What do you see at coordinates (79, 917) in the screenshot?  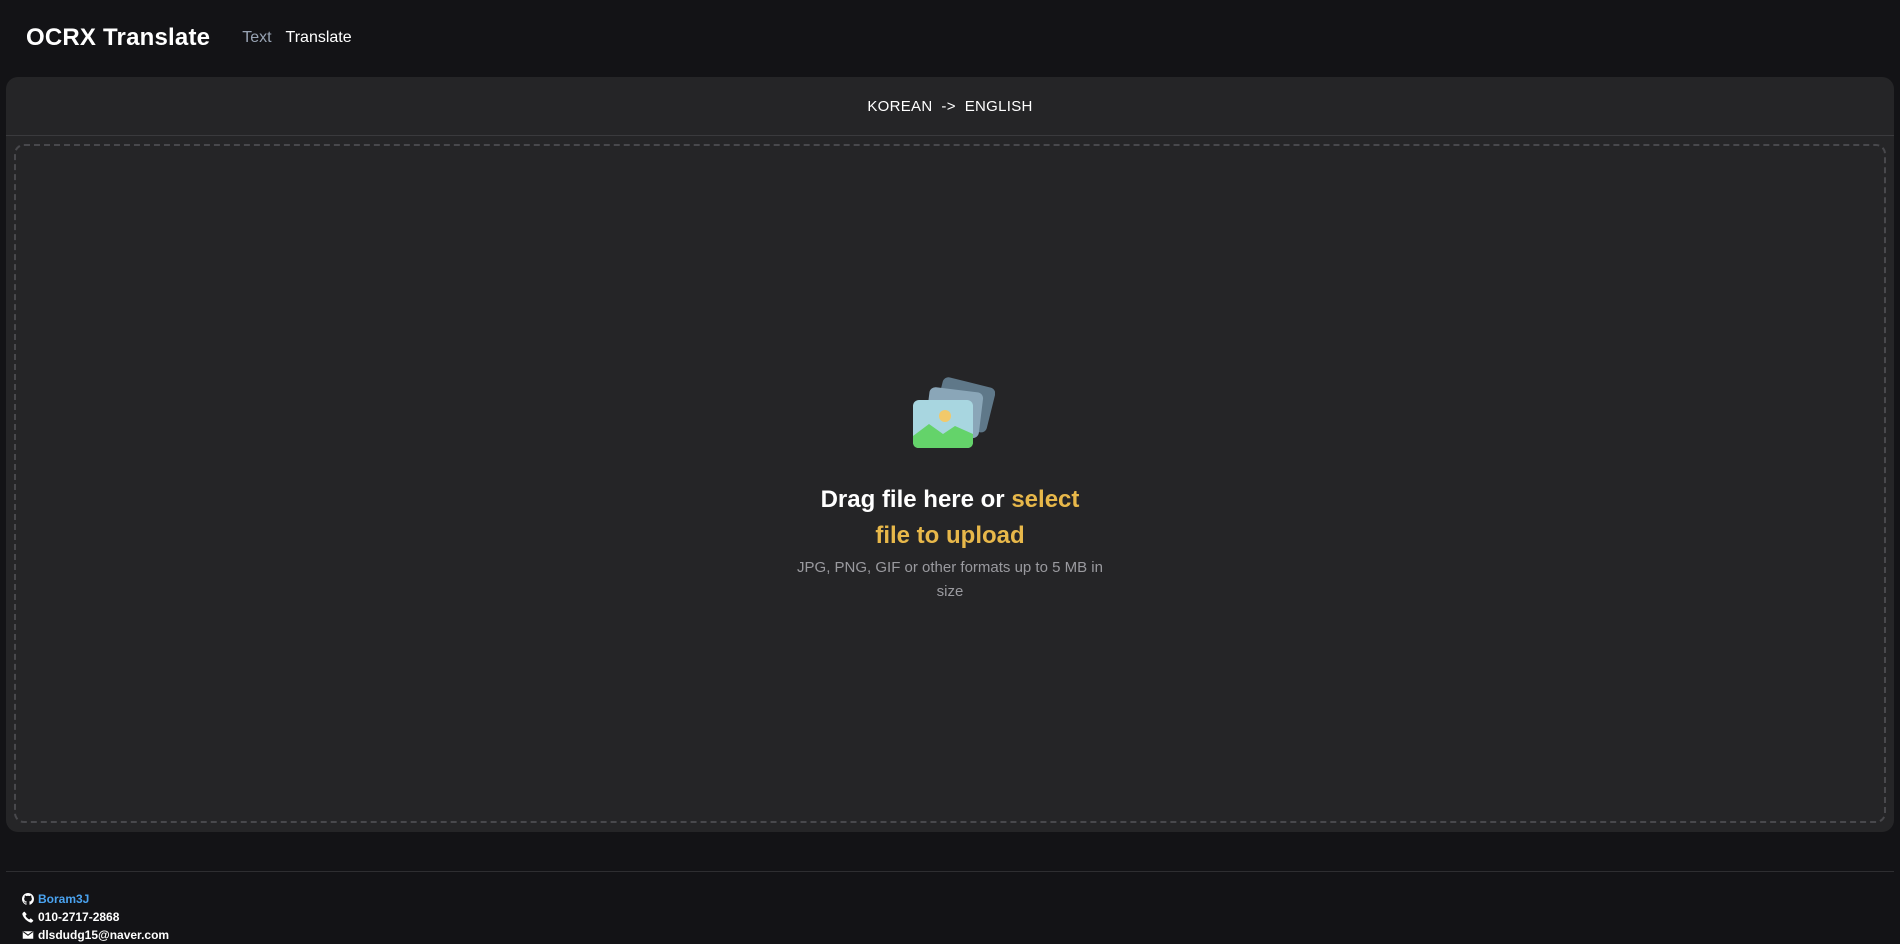 I see `phone-number: 010-2717-2868` at bounding box center [79, 917].